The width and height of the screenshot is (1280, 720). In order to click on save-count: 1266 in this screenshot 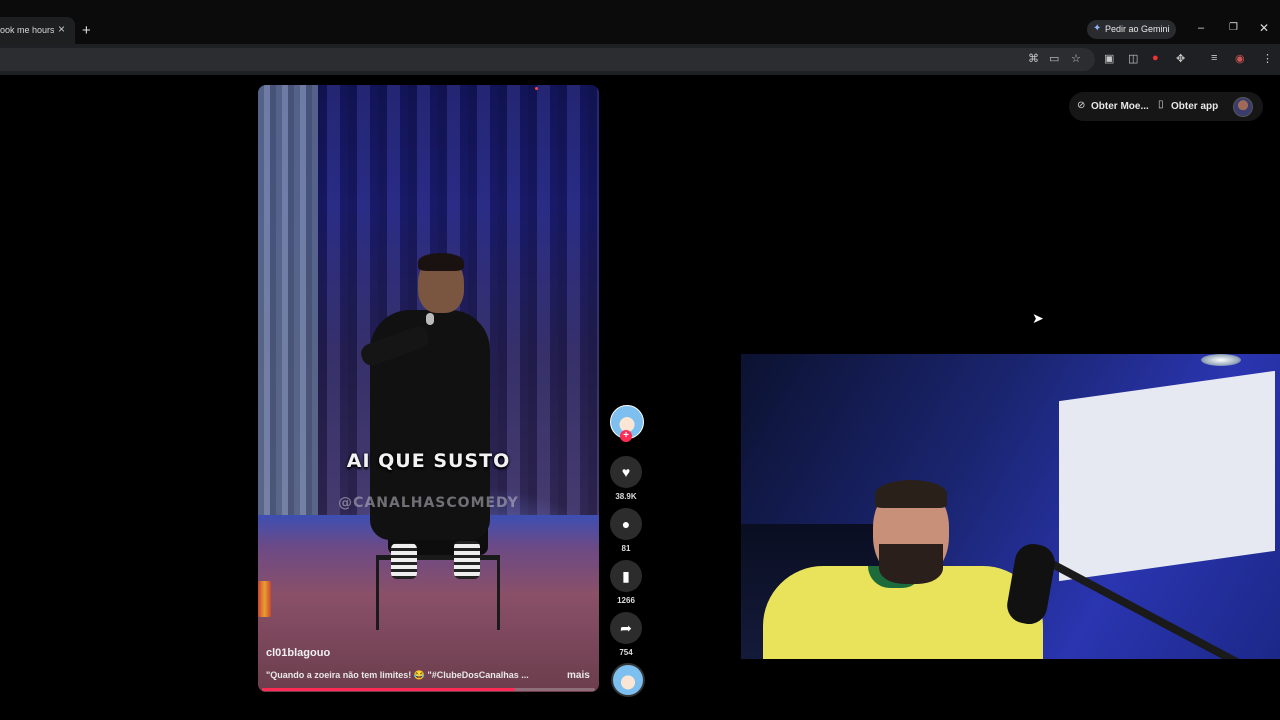, I will do `click(626, 600)`.